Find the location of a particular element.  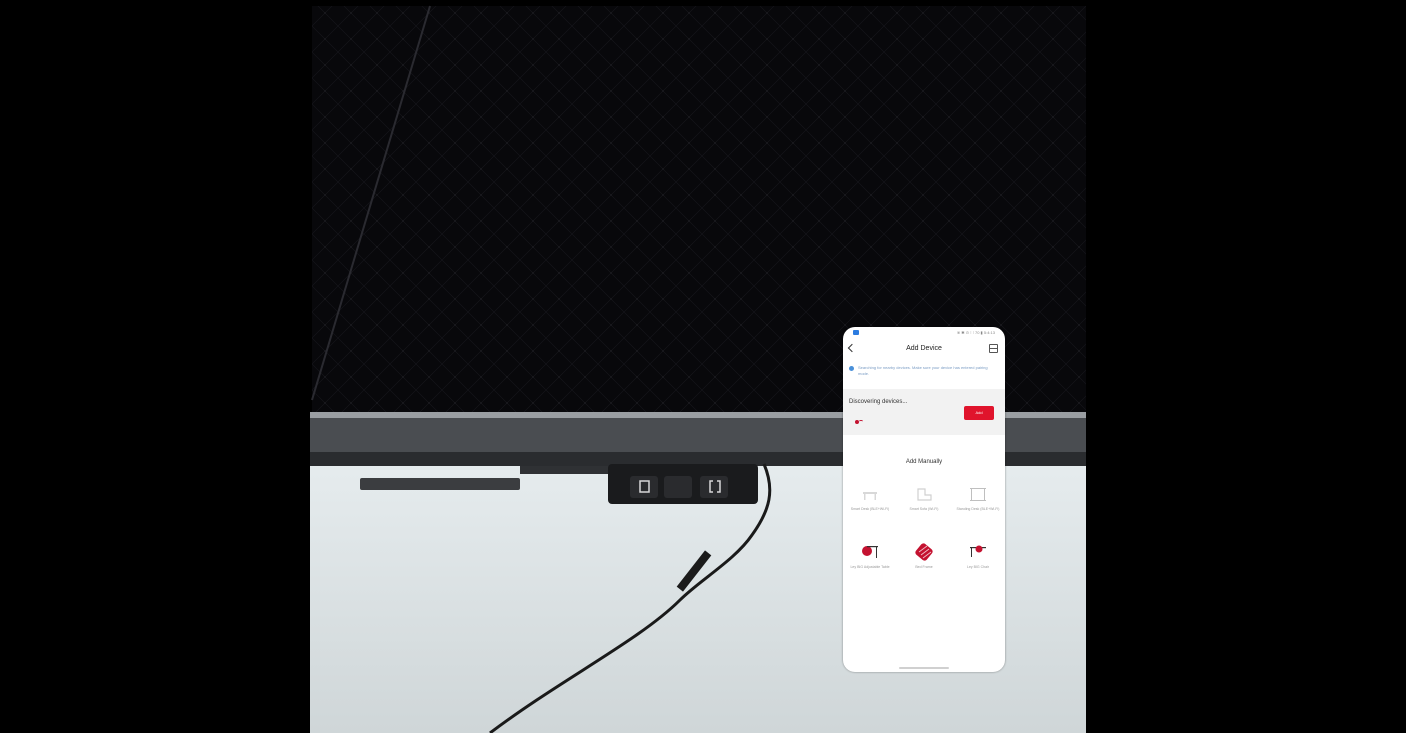

add-button: Add is located at coordinates (979, 413).